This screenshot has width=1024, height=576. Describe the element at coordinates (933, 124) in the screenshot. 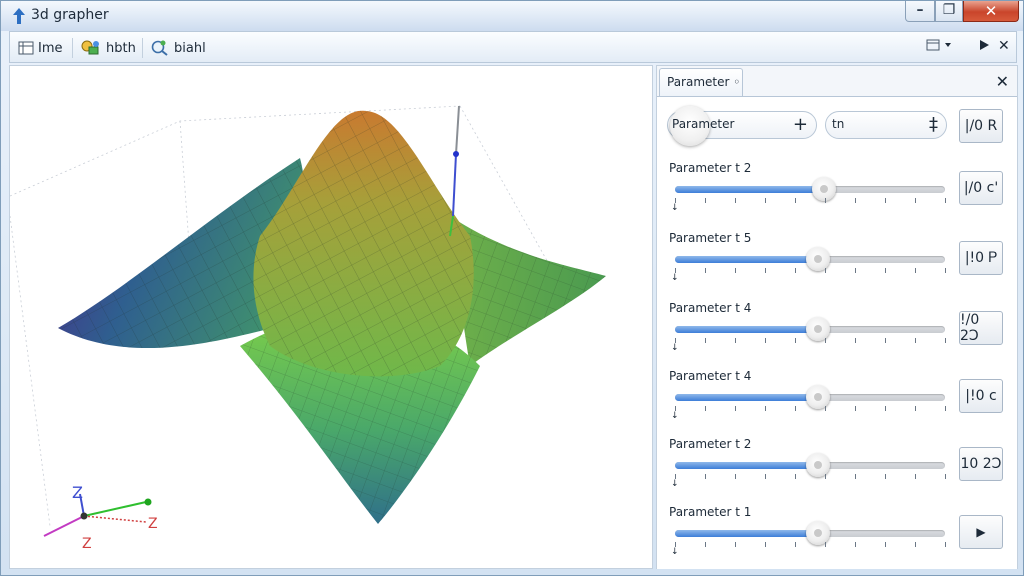

I see `plus-icon: ‡` at that location.